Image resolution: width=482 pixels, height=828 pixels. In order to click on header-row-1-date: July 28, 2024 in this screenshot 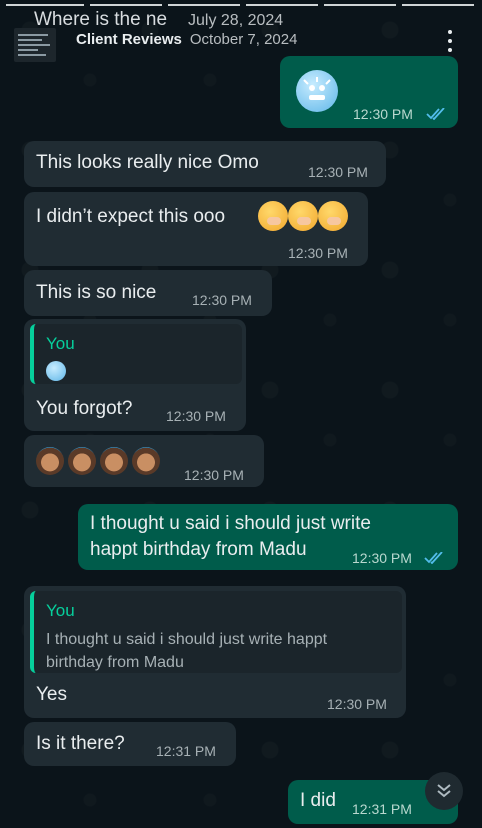, I will do `click(236, 20)`.